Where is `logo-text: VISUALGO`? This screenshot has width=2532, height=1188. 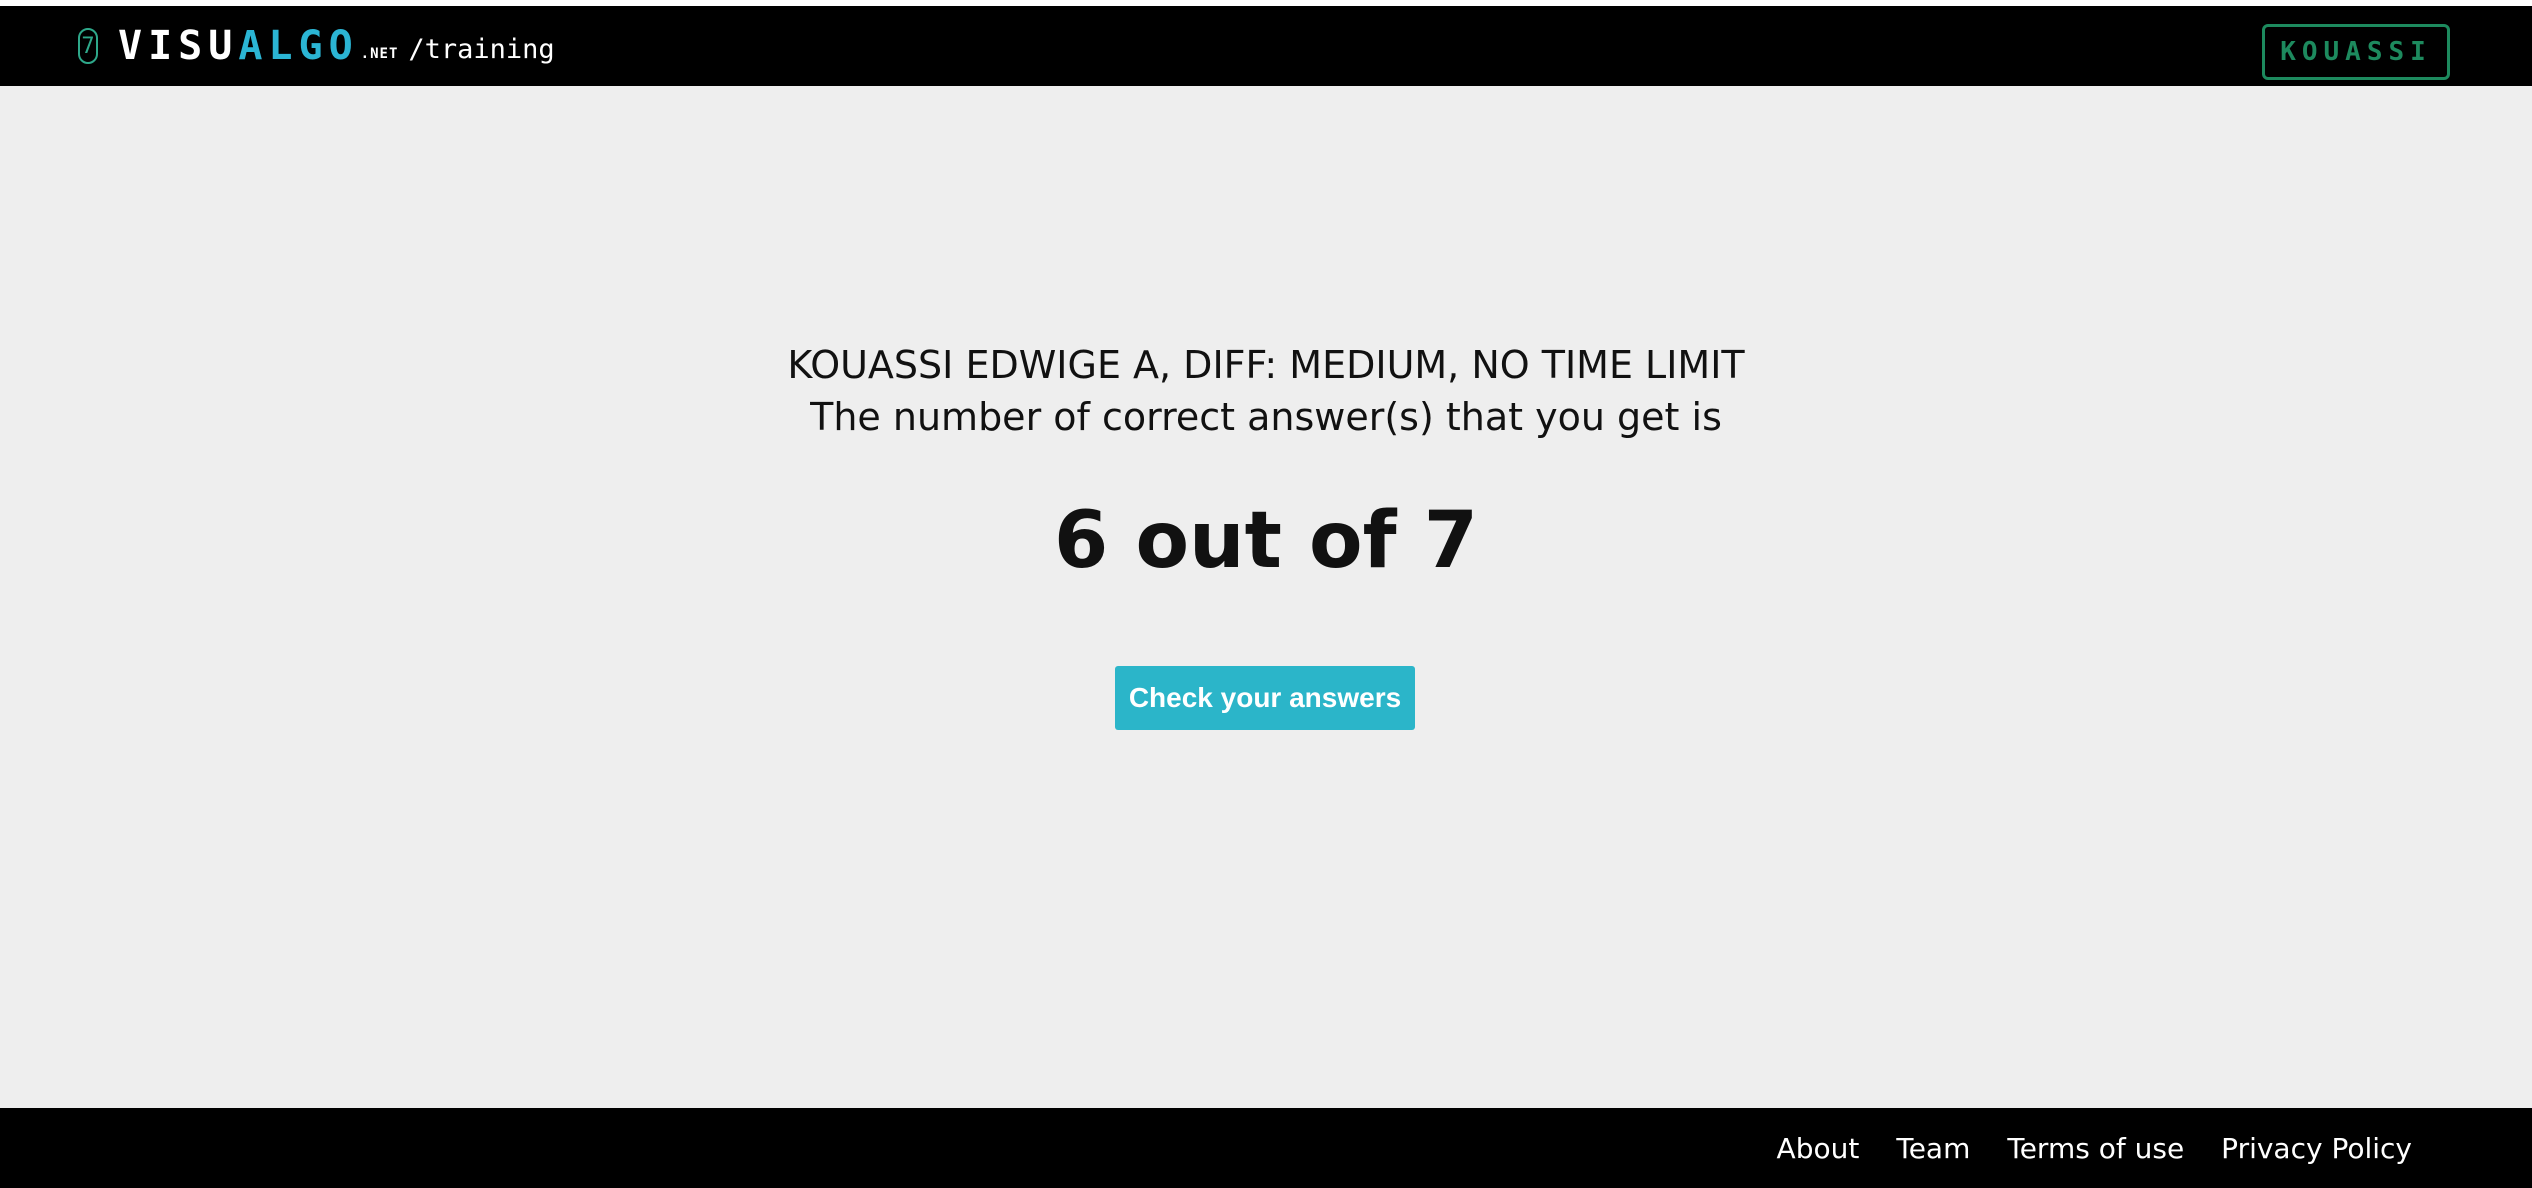
logo-text: VISUALGO is located at coordinates (238, 46).